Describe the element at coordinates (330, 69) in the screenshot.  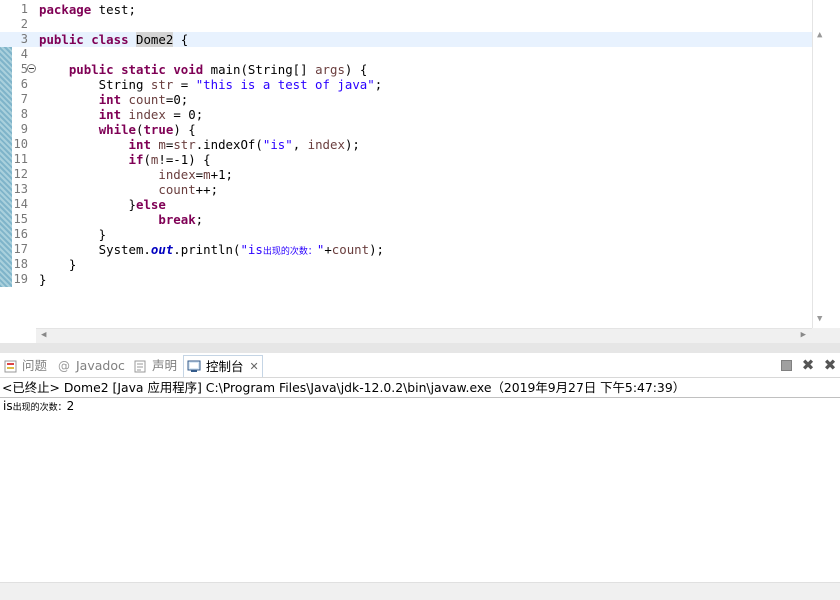
I see `code-token: args` at that location.